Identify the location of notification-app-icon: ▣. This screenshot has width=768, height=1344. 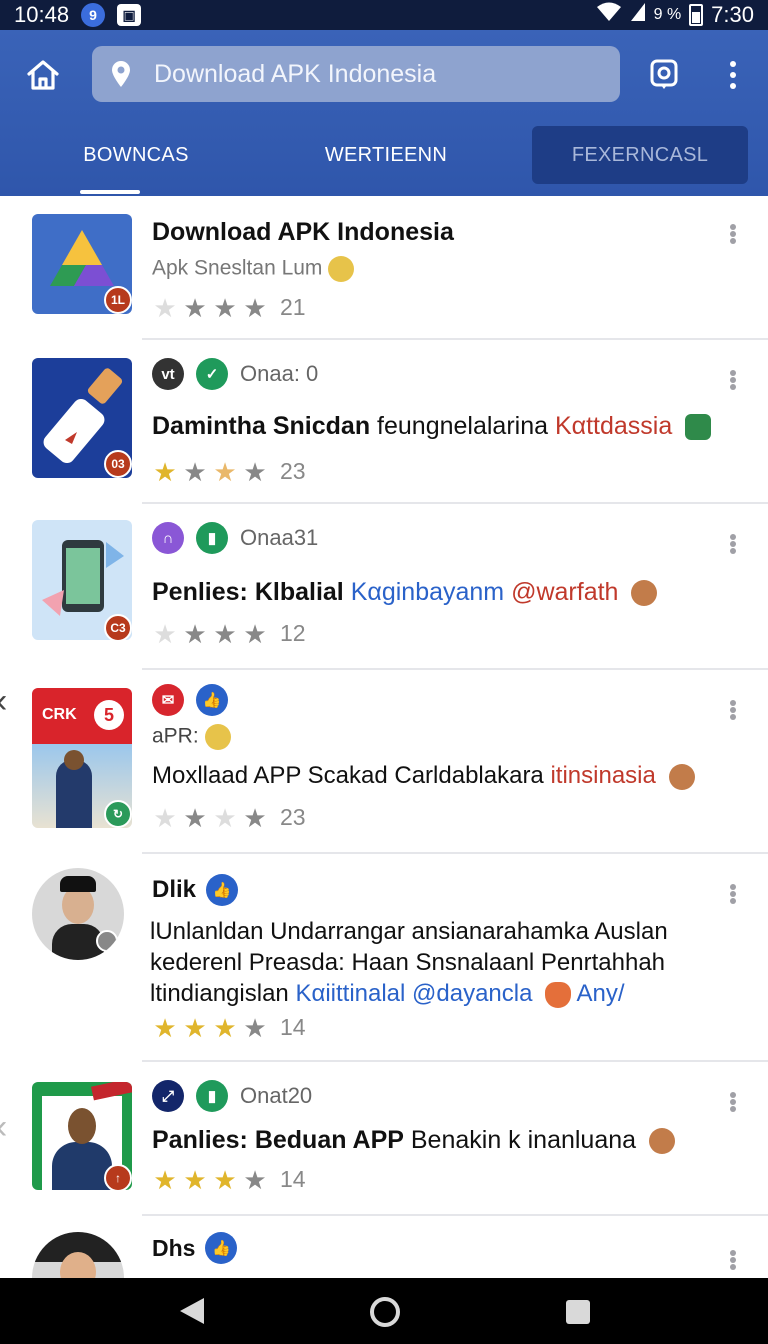
(129, 15).